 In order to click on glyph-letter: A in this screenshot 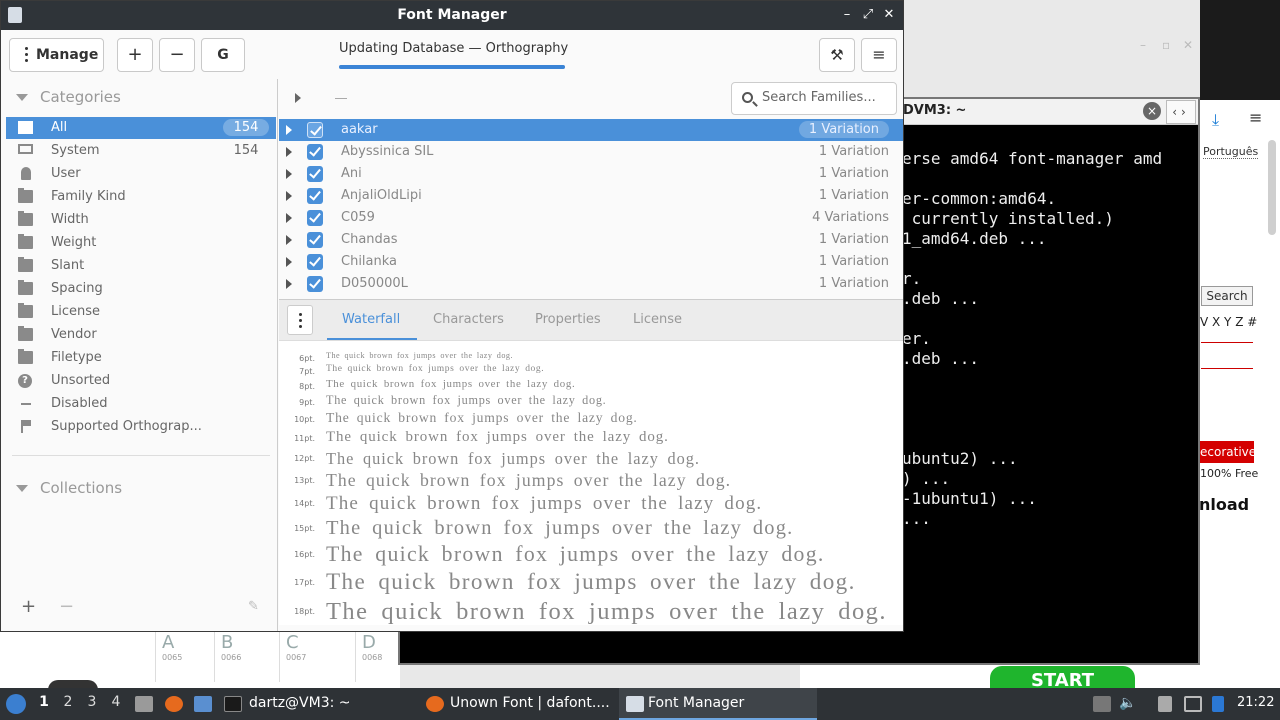, I will do `click(168, 642)`.